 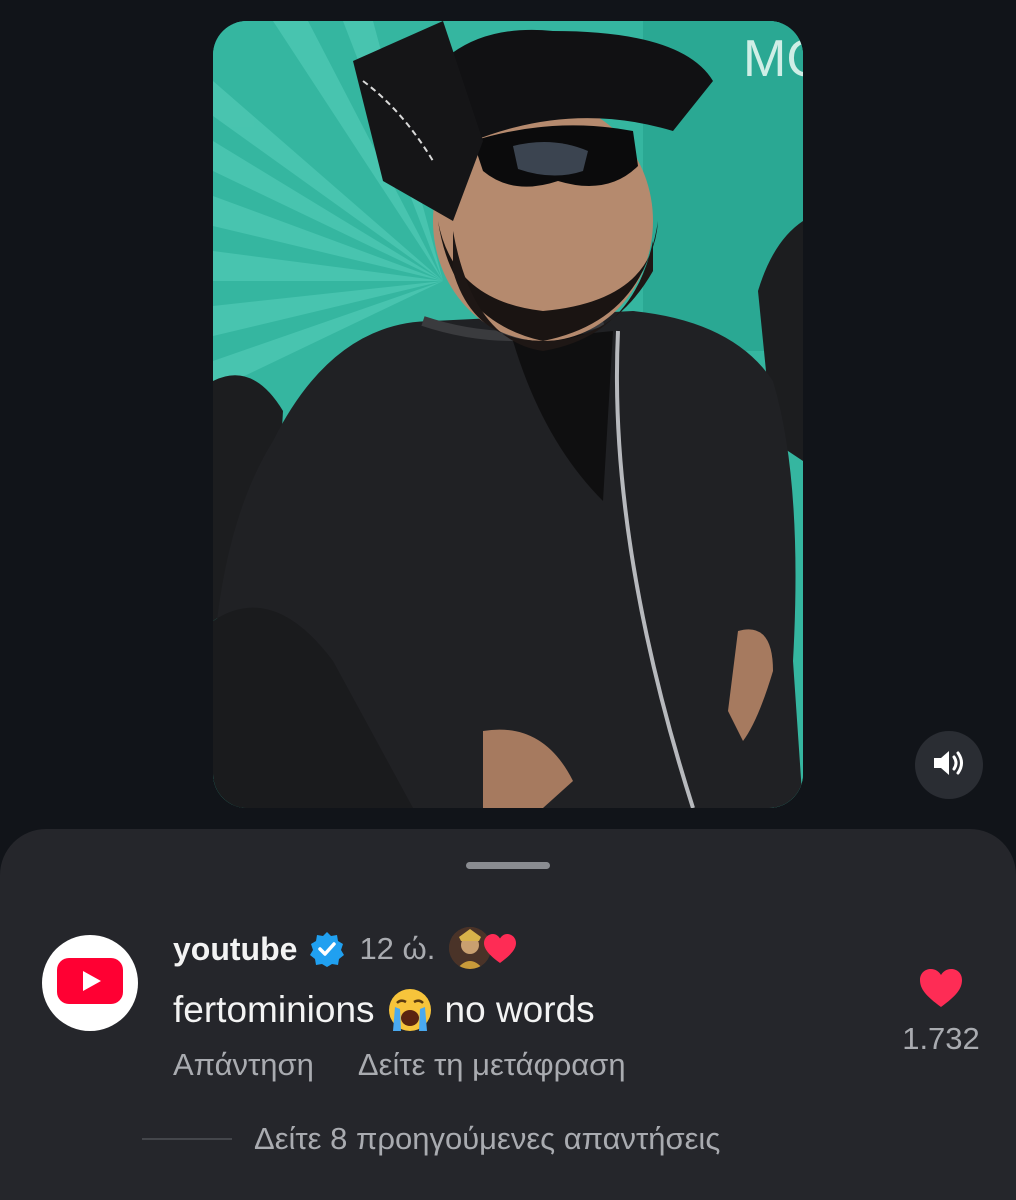 I want to click on comment-like: 1.732, so click(x=941, y=1012).